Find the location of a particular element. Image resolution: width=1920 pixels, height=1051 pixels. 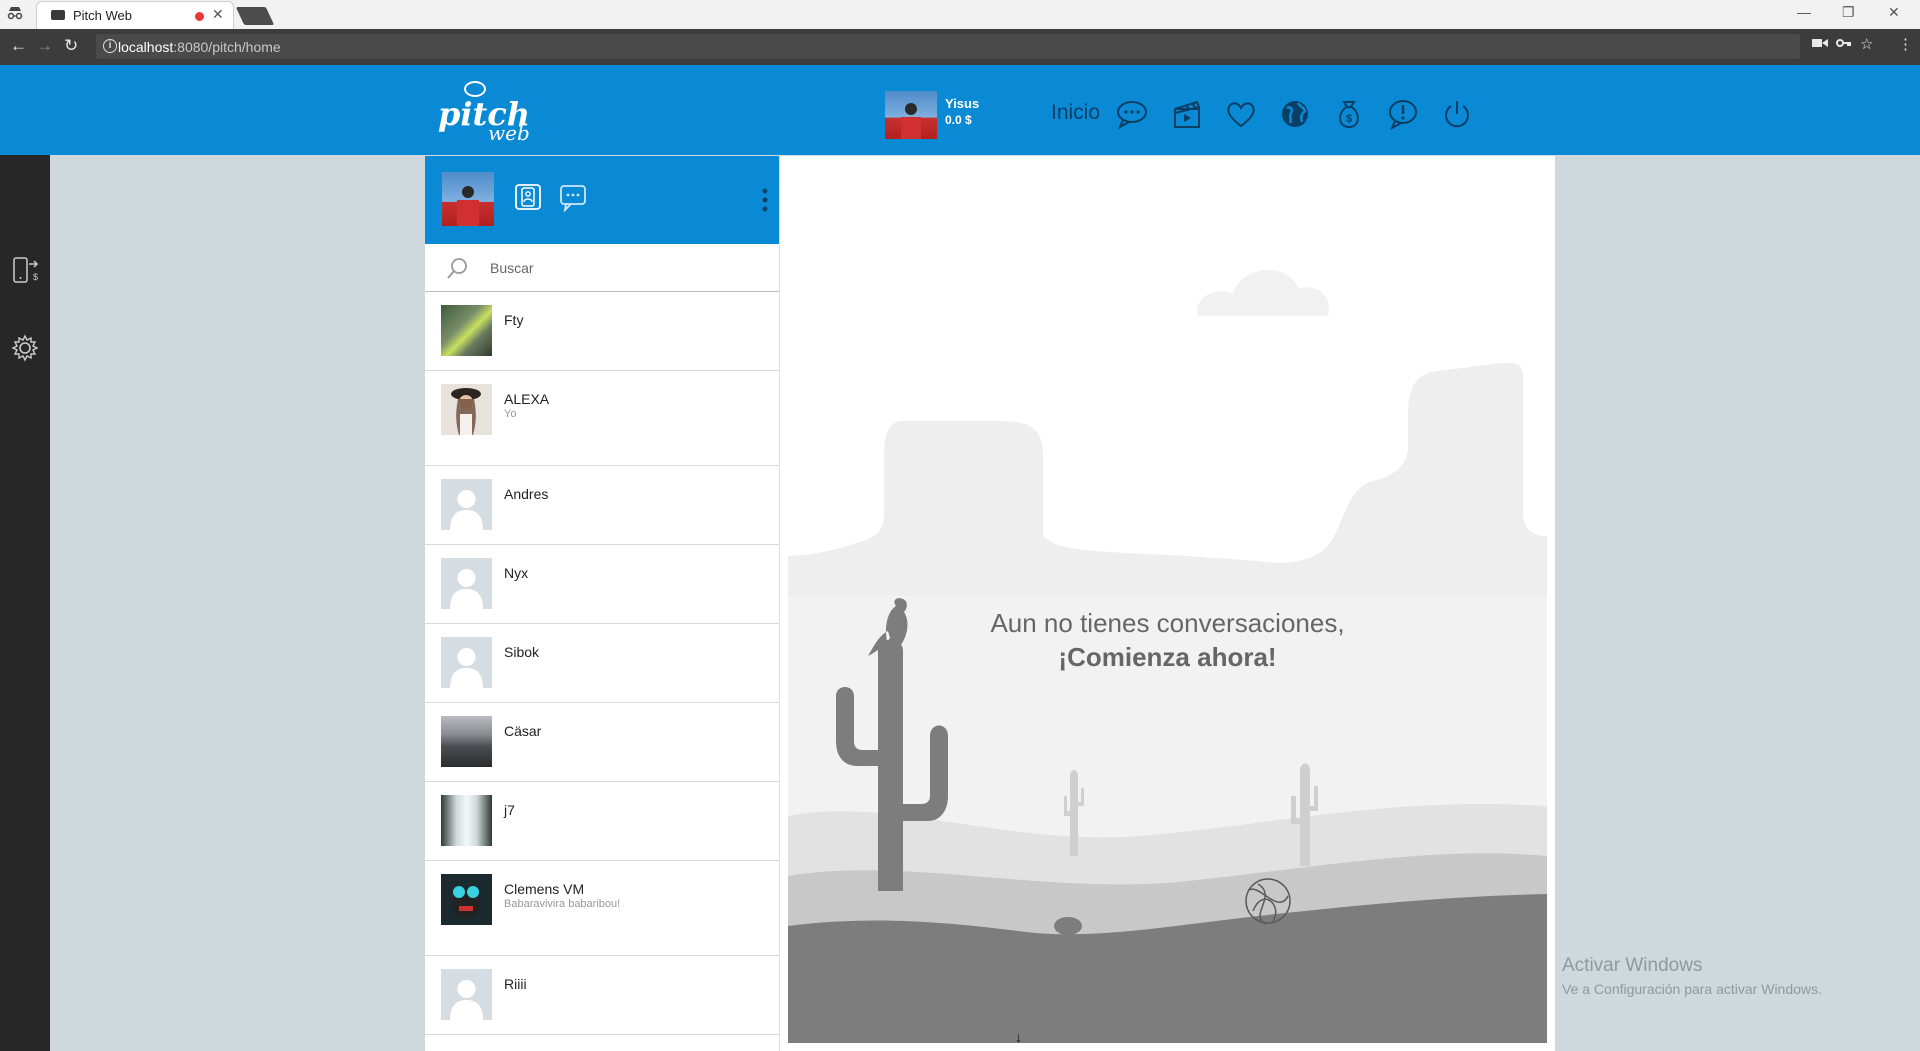

browser-tab: Pitch Web ✕ is located at coordinates (135, 15).